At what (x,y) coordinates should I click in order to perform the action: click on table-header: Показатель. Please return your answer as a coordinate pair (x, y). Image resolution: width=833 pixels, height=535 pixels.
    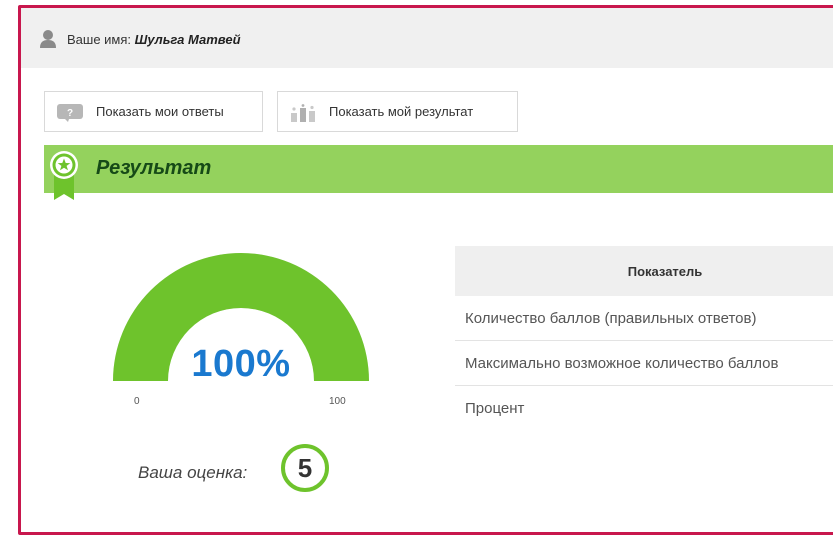
    Looking at the image, I should click on (644, 271).